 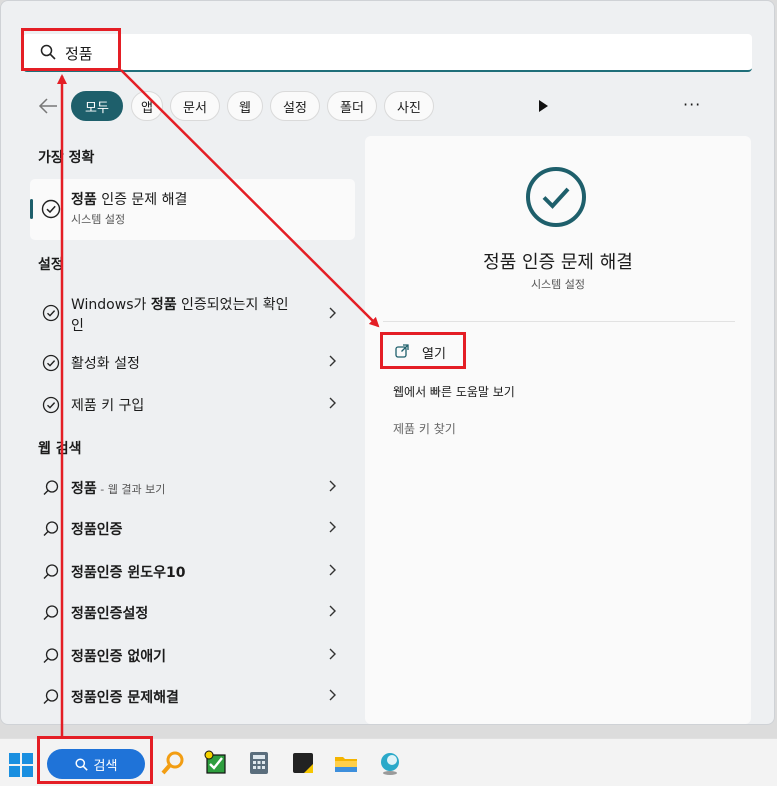 What do you see at coordinates (110, 614) in the screenshot?
I see `web-result-label: 정품인증설정` at bounding box center [110, 614].